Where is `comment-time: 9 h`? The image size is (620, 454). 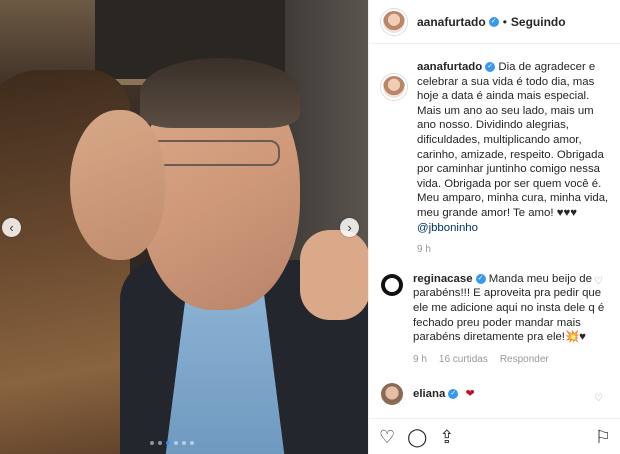 comment-time: 9 h is located at coordinates (420, 360).